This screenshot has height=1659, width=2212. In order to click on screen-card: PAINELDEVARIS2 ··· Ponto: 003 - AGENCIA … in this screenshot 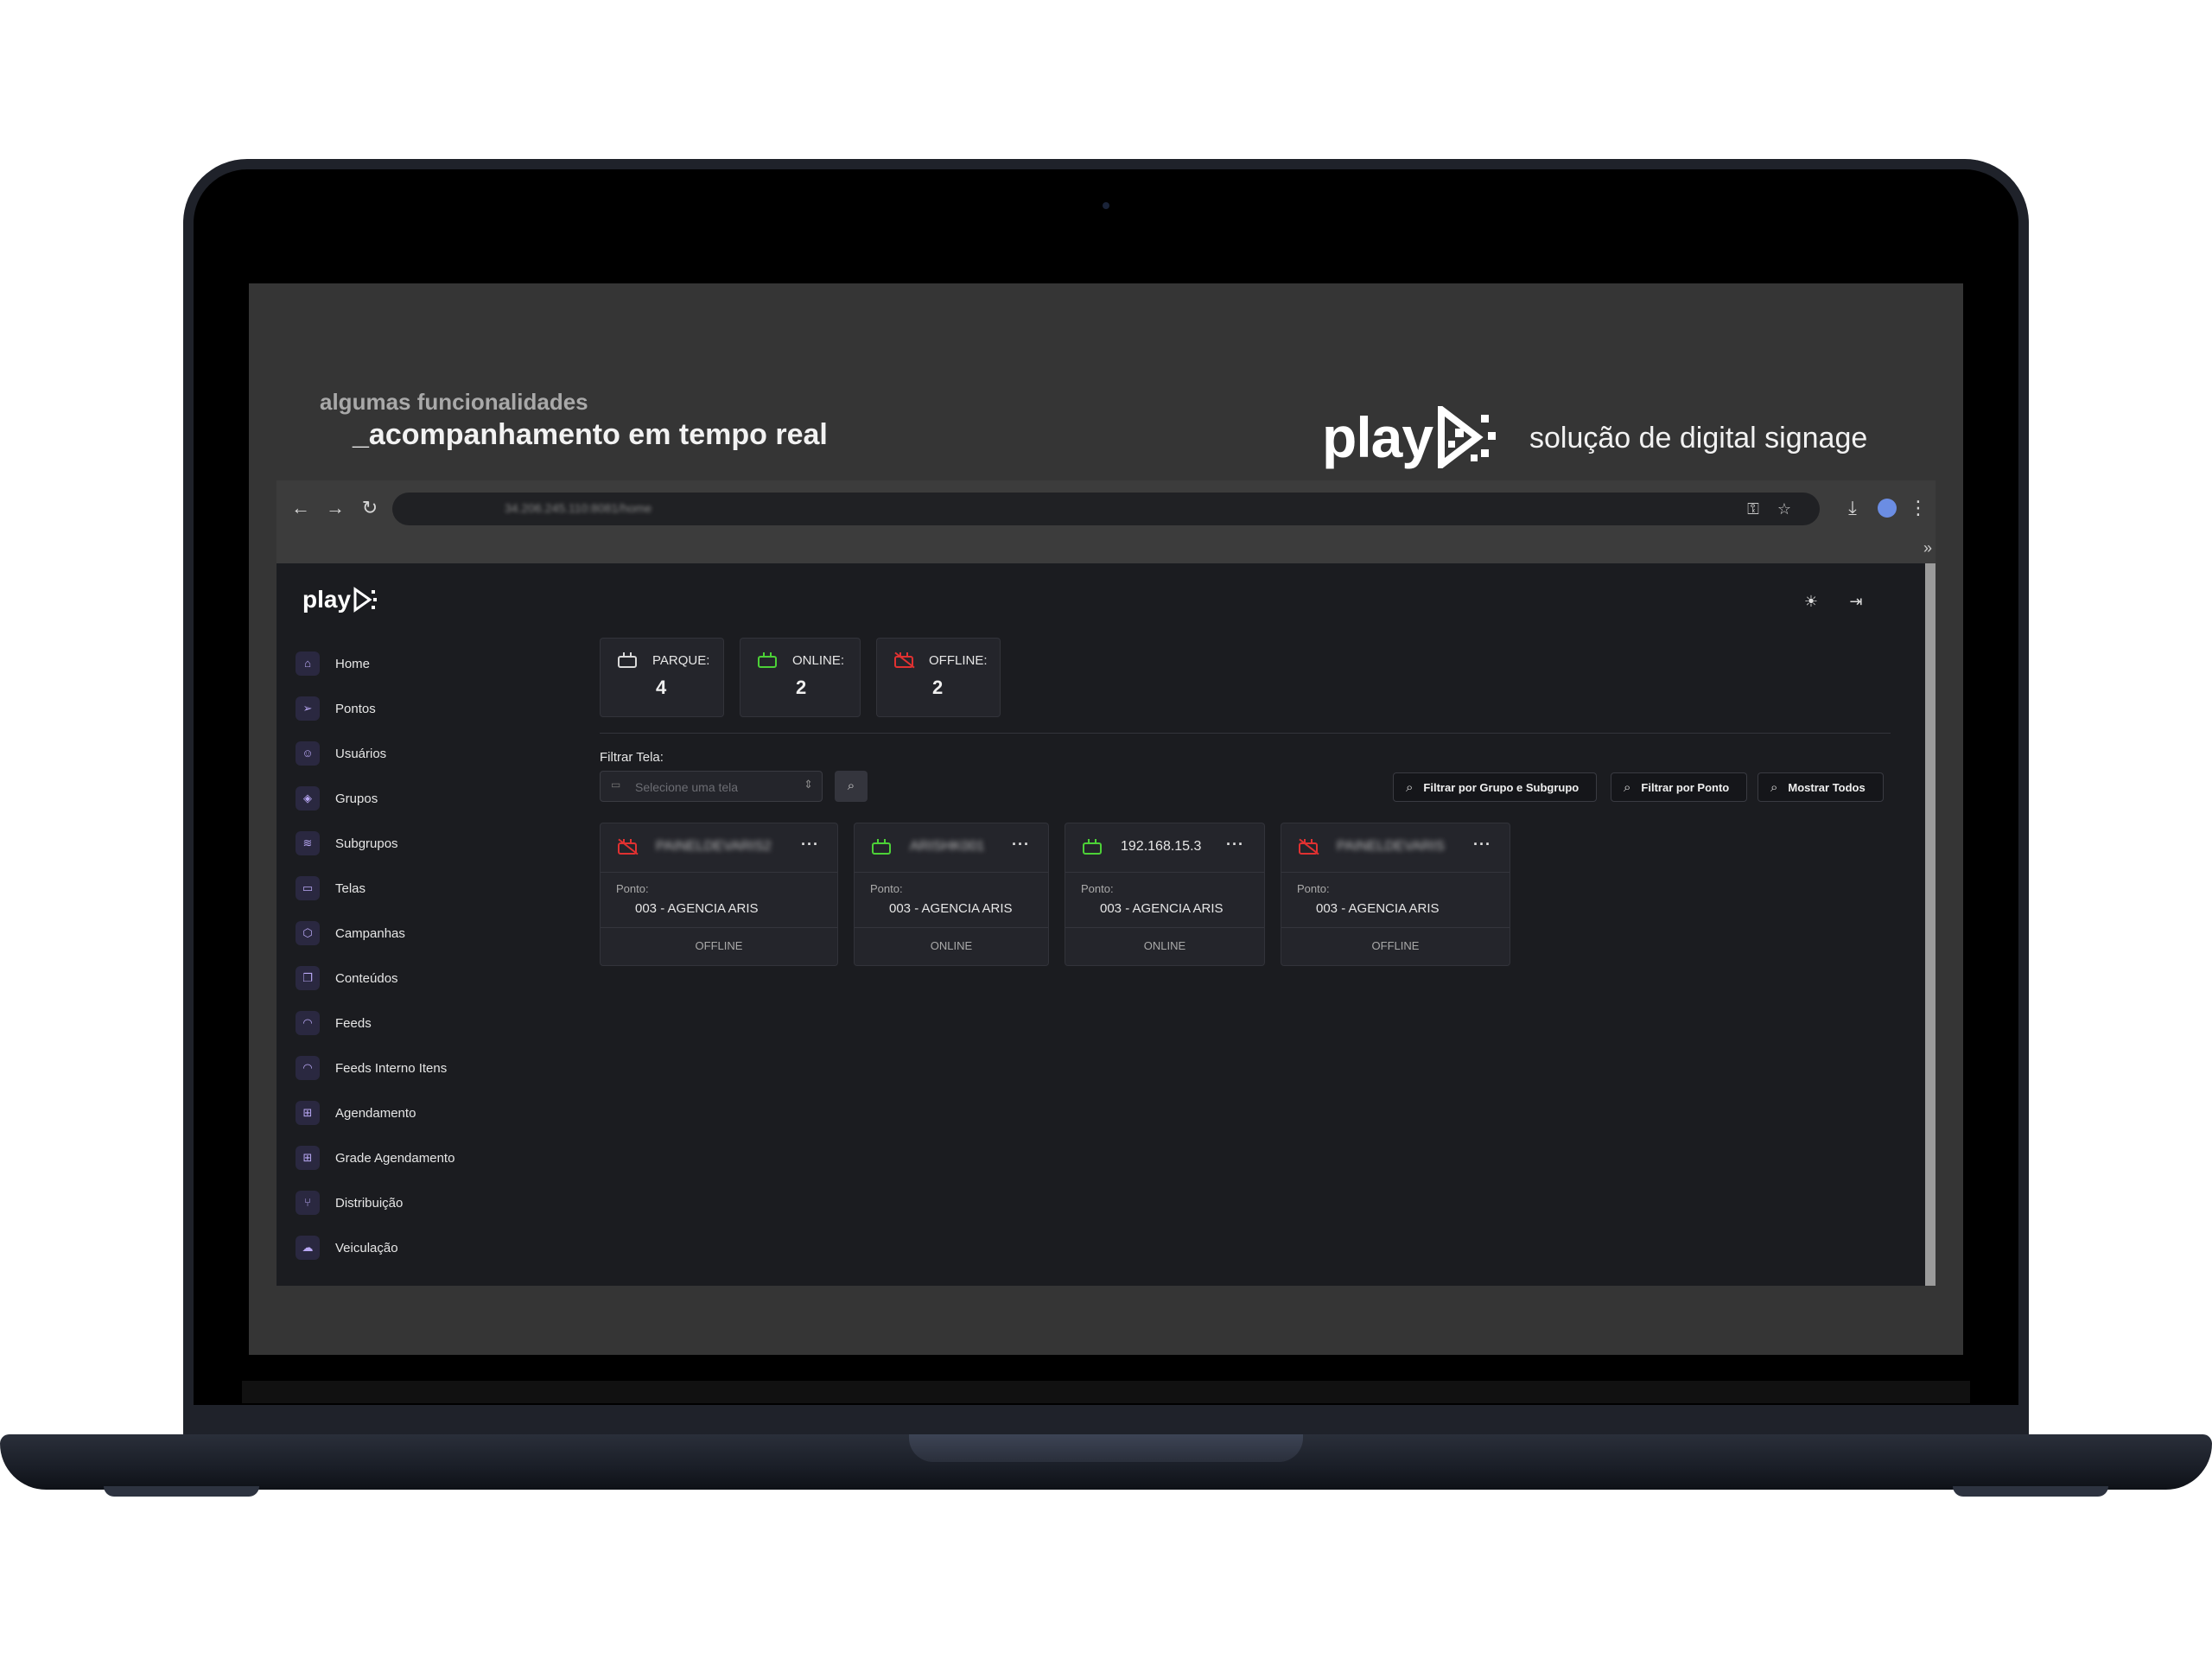, I will do `click(719, 894)`.